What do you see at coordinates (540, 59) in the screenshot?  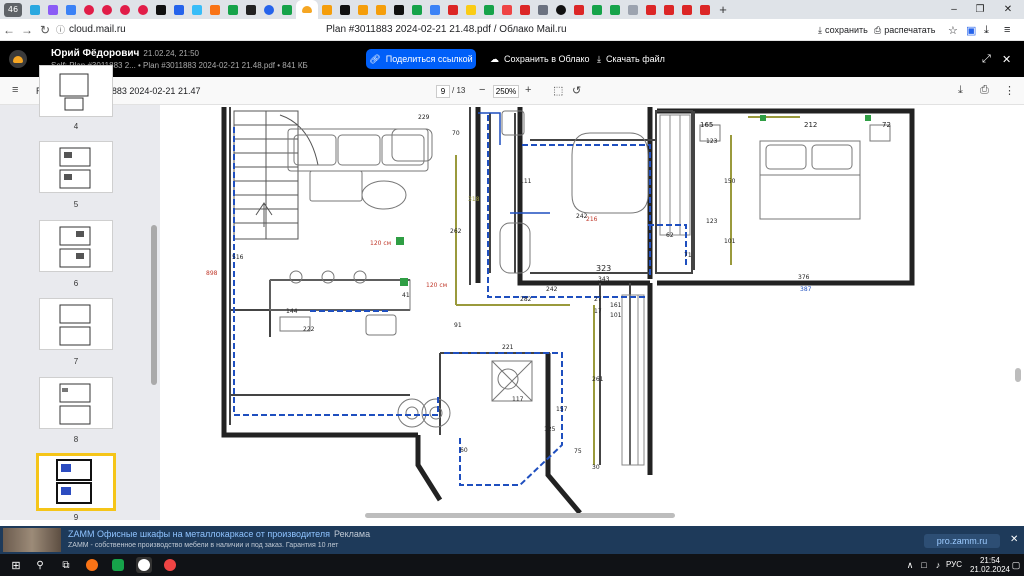 I see `save-to-cloud-button: ☁ Сохранить в Облако` at bounding box center [540, 59].